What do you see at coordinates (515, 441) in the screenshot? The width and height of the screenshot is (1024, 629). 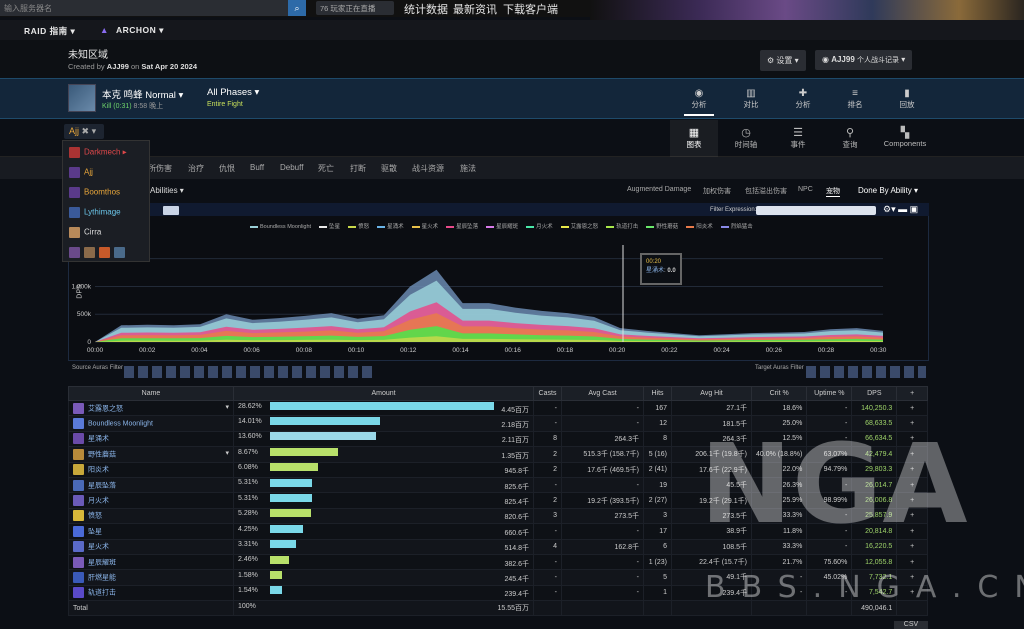 I see `amount-value: 2.11百万` at bounding box center [515, 441].